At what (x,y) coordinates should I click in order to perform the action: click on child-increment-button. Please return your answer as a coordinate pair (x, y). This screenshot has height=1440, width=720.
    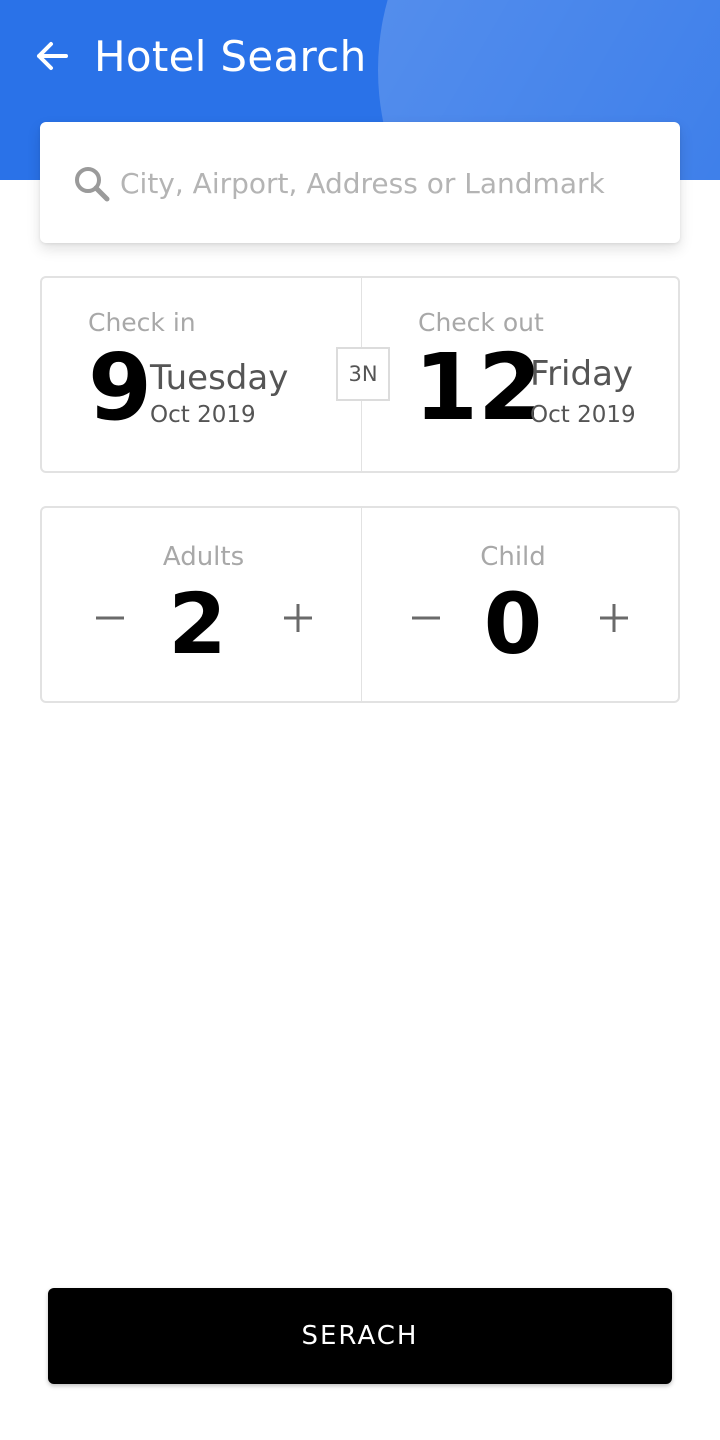
    Looking at the image, I should click on (614, 618).